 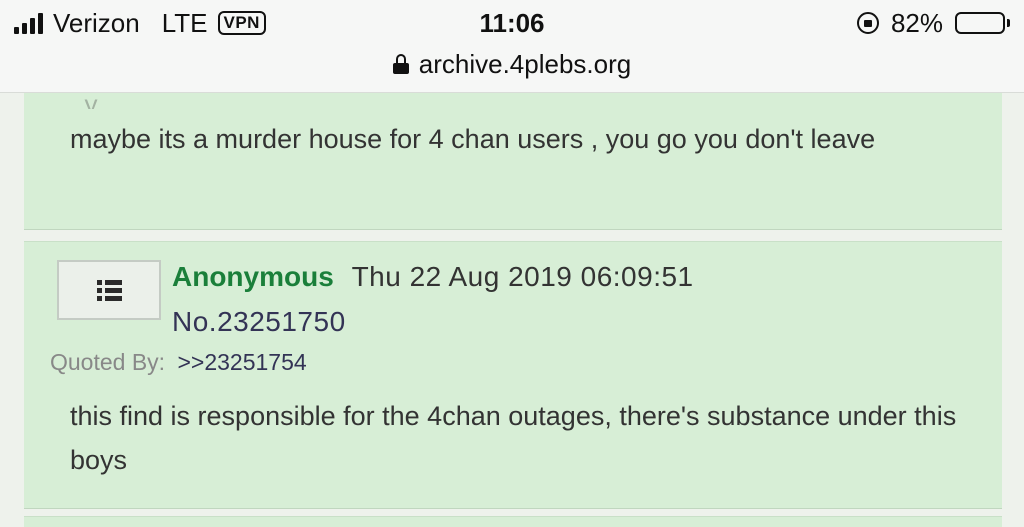 I want to click on quoted-by: Quoted By: >>23251754, so click(x=178, y=362).